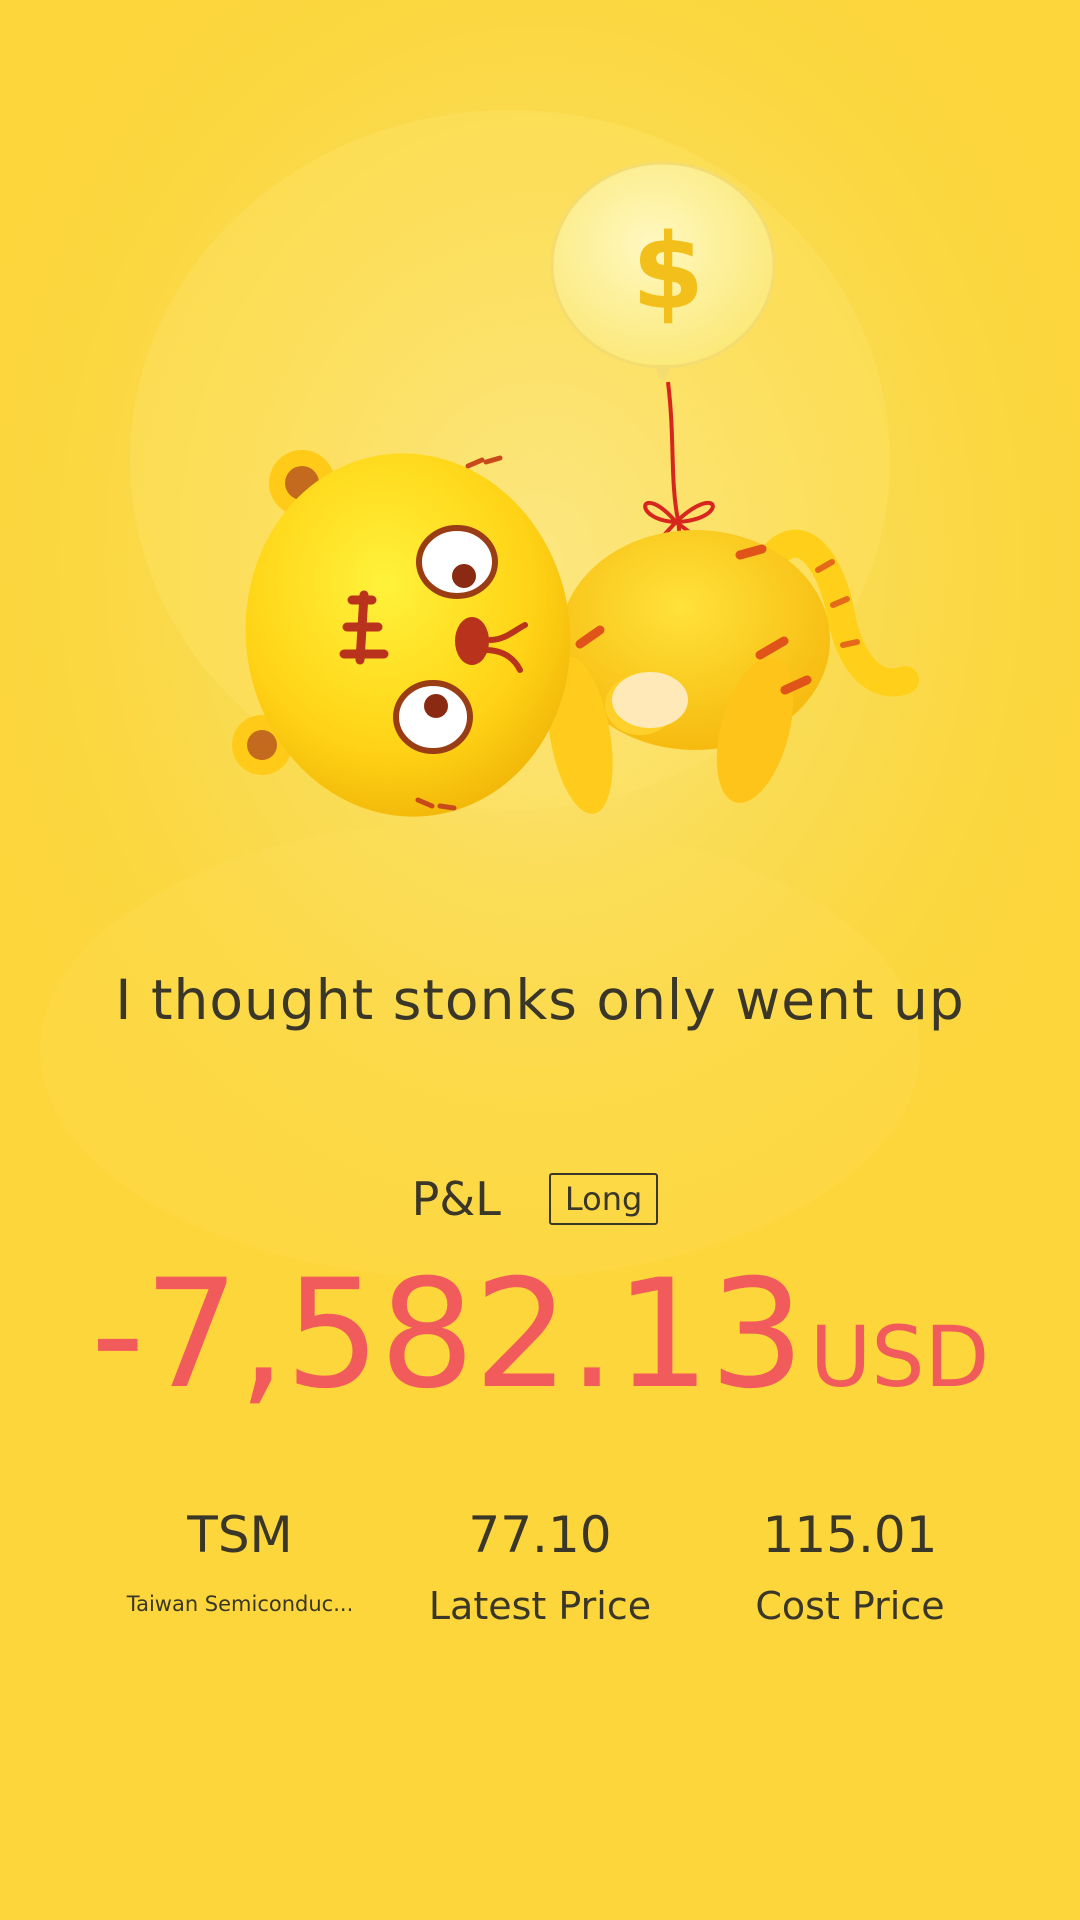  I want to click on latest-price-label: Latest Price, so click(540, 1606).